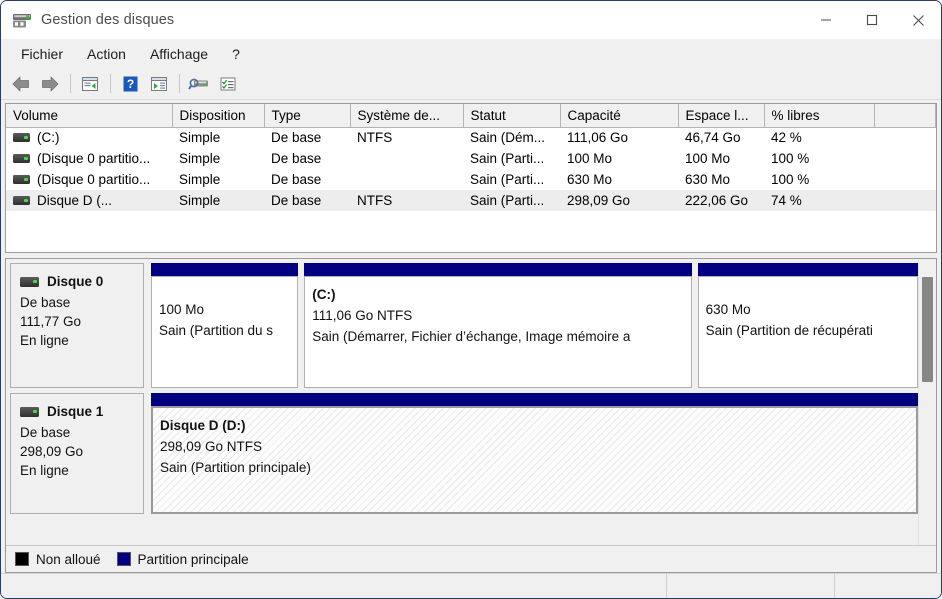 The image size is (942, 599). I want to click on cell-capacite: 111,06 Go, so click(598, 138).